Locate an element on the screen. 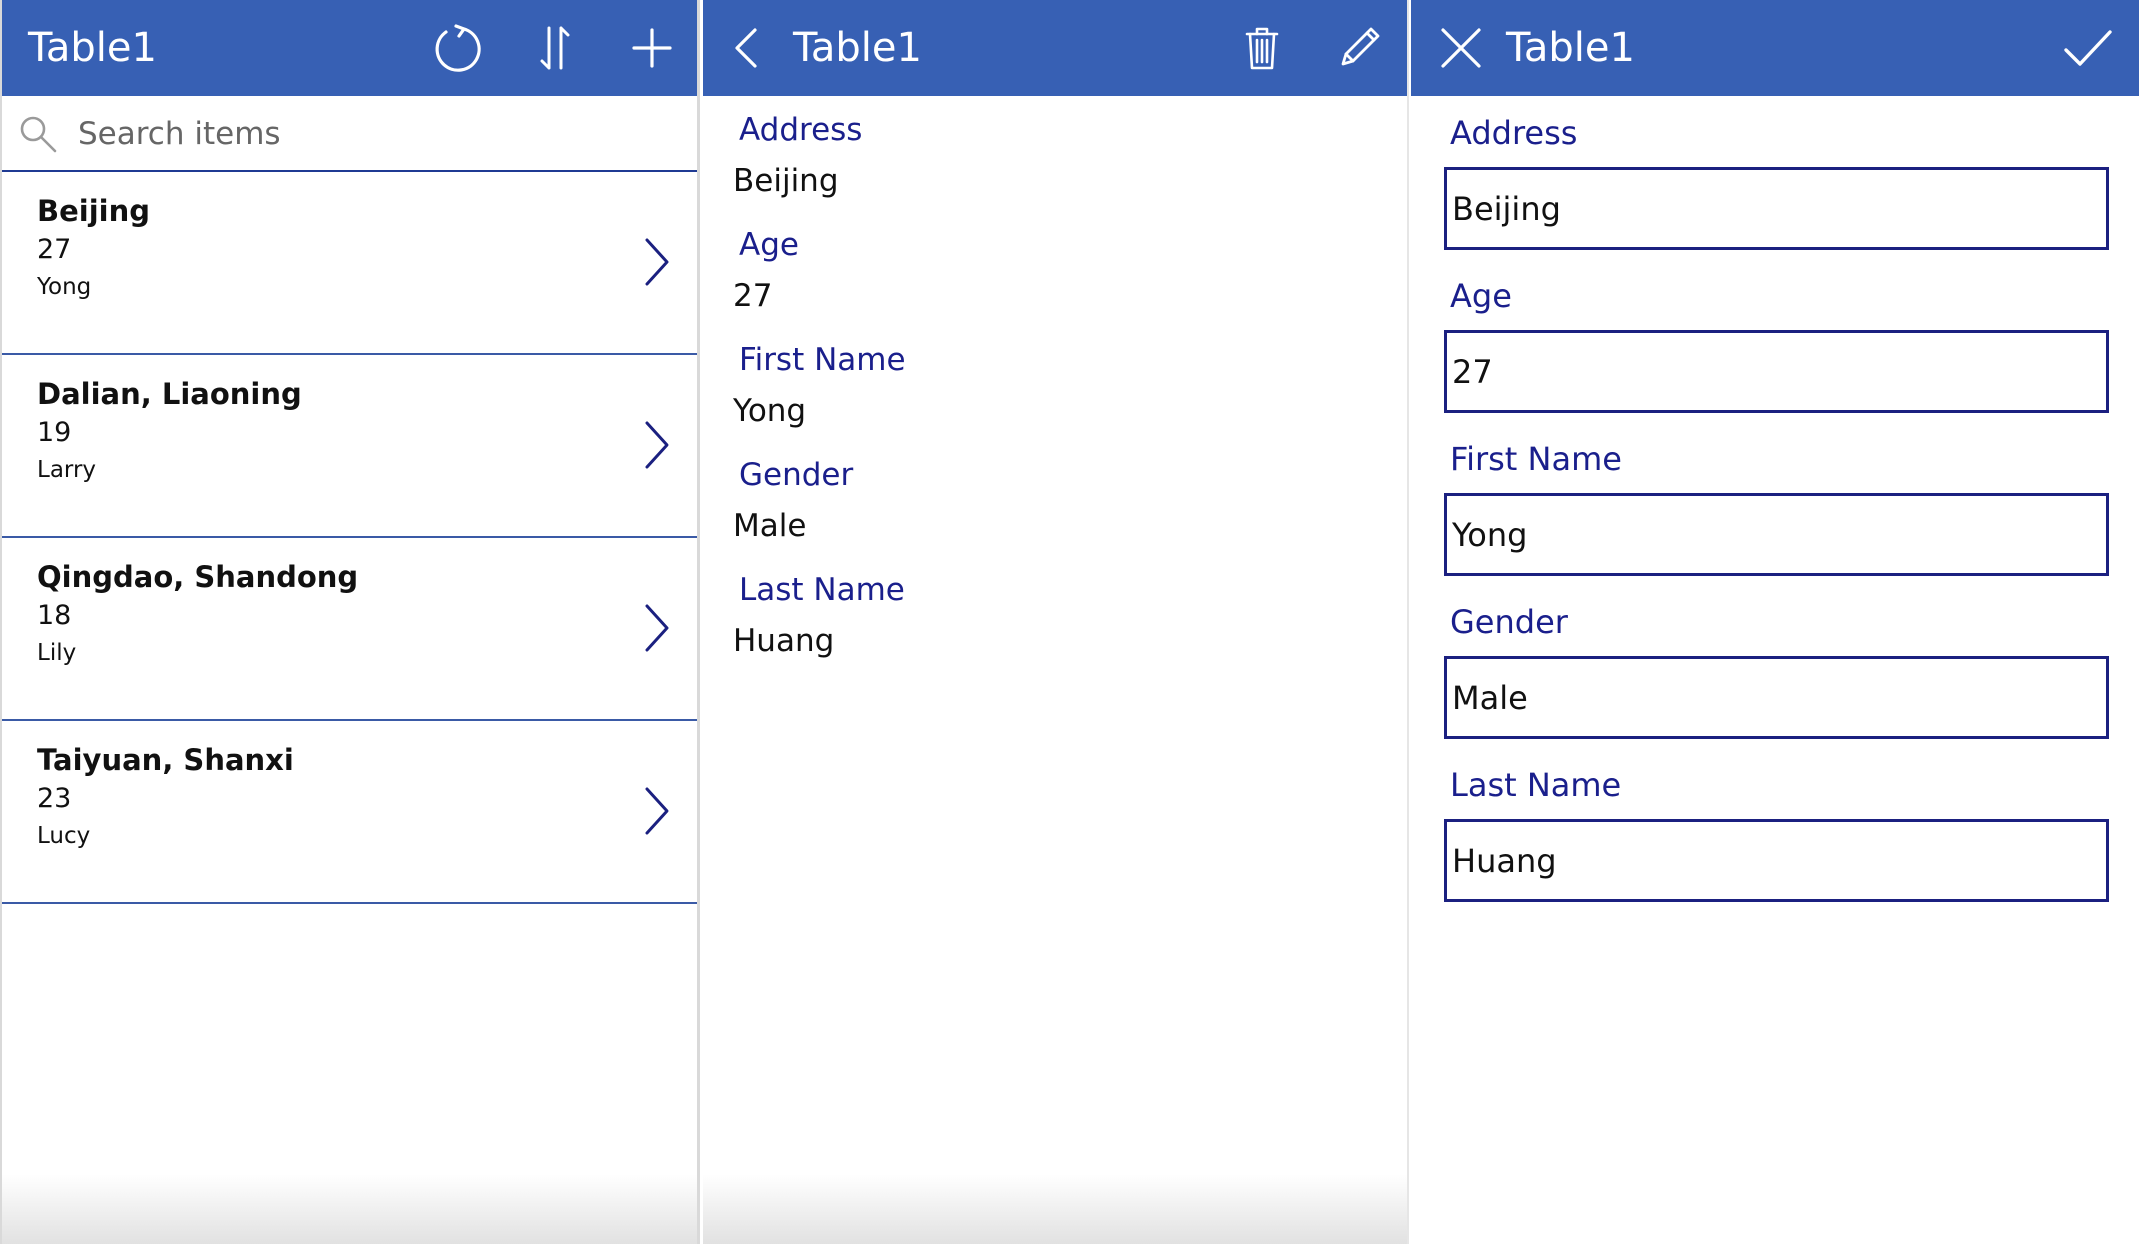 The width and height of the screenshot is (2139, 1244). item-age: 27 is located at coordinates (54, 249).